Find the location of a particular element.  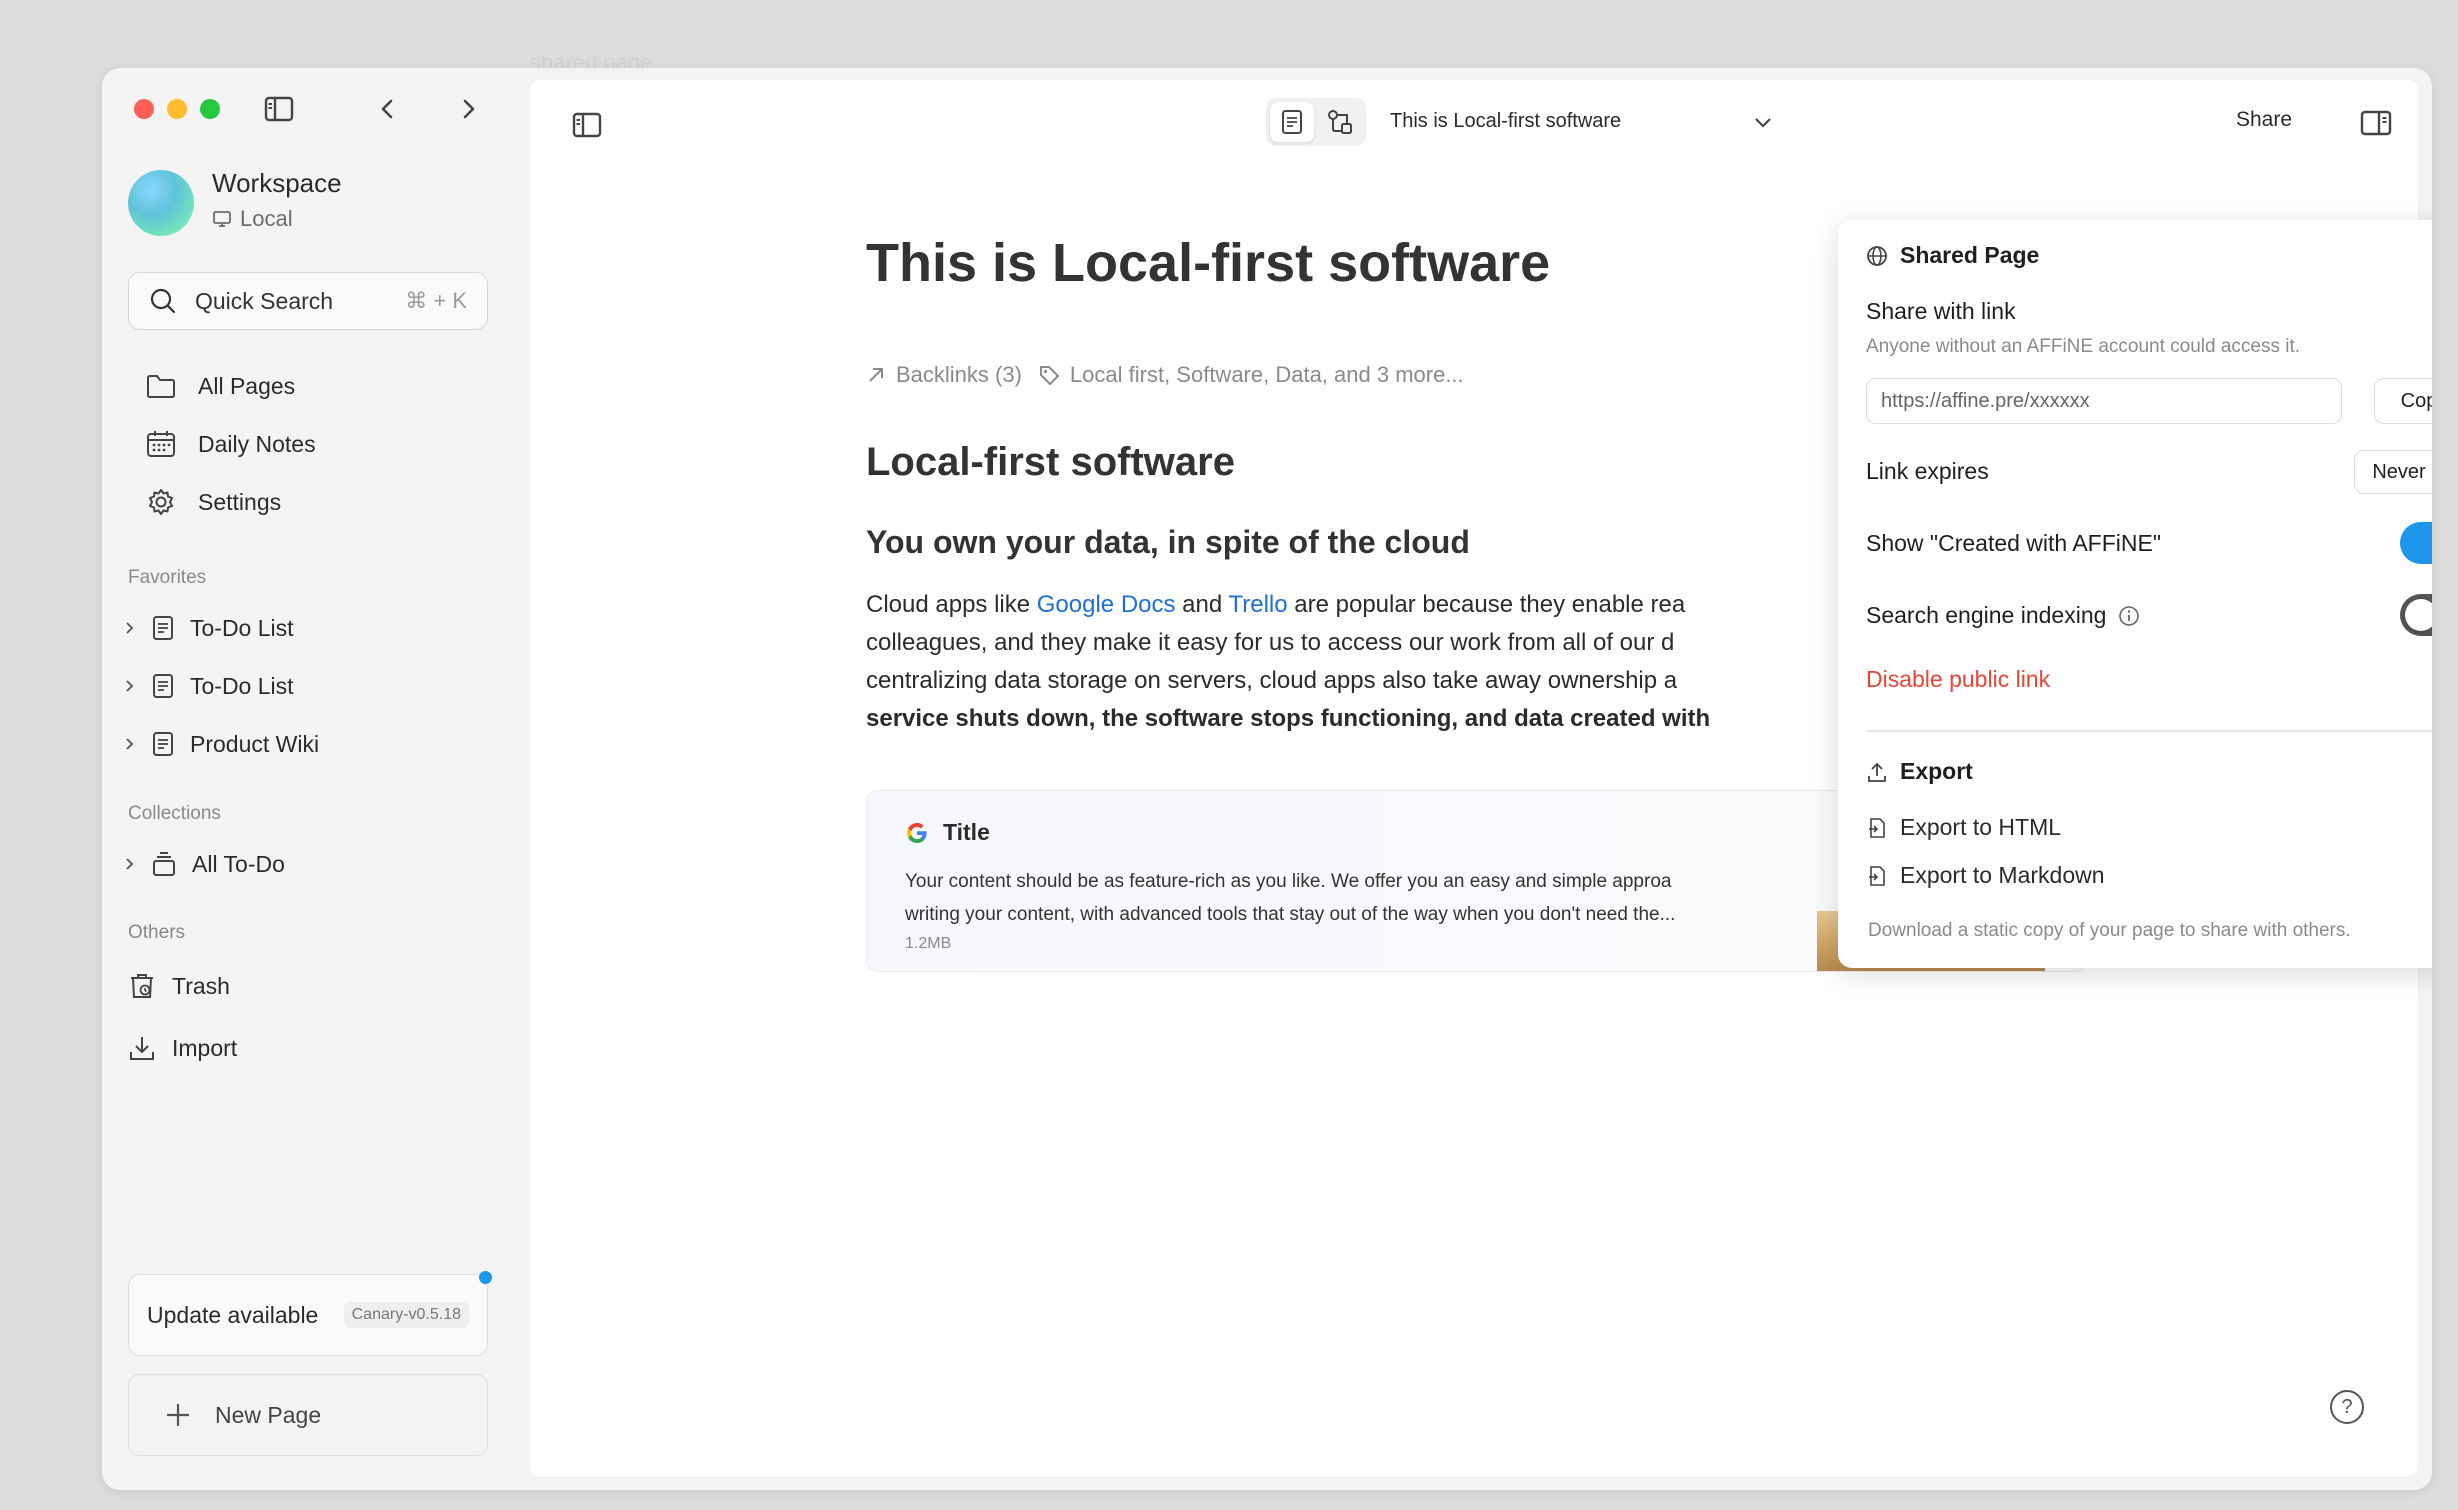

favorite-item-product-wiki: Product Wiki is located at coordinates (221, 744).